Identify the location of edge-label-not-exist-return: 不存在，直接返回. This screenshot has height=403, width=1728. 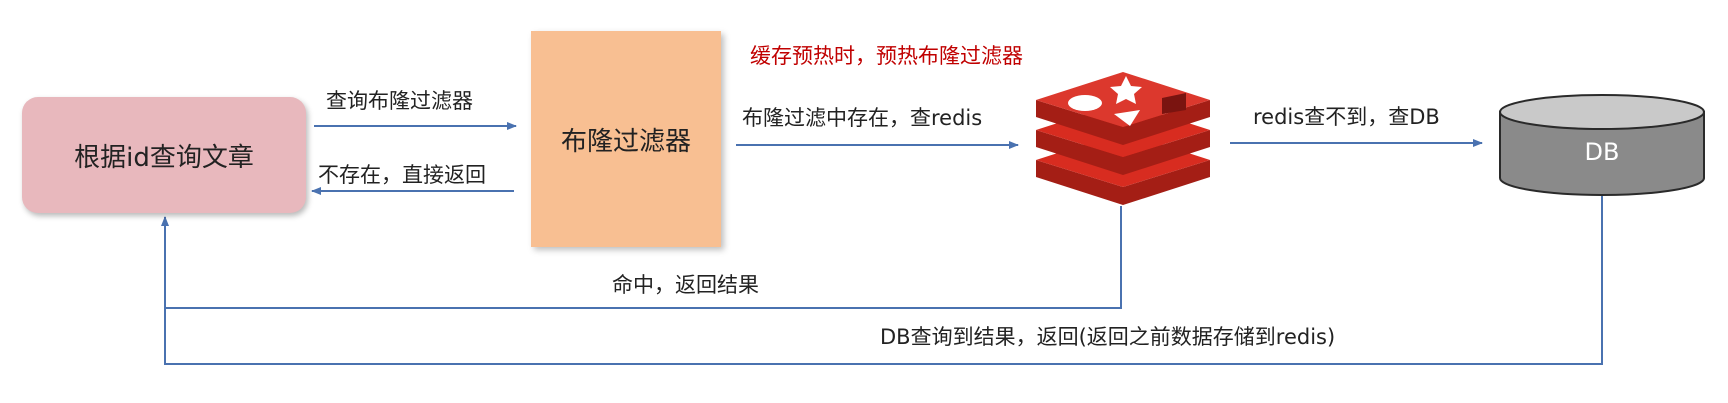
(402, 175).